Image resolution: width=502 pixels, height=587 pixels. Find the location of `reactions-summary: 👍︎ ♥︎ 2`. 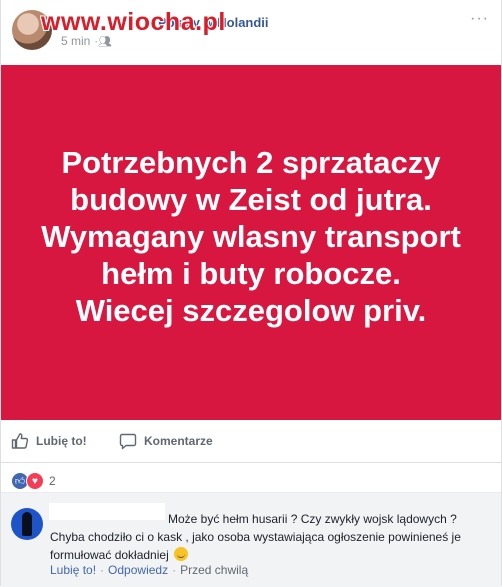

reactions-summary: 👍︎ ♥︎ 2 is located at coordinates (33, 481).